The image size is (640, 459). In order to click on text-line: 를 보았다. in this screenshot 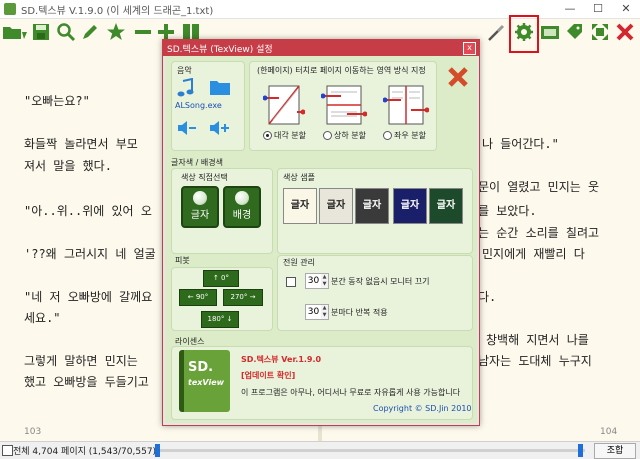, I will do `click(507, 211)`.